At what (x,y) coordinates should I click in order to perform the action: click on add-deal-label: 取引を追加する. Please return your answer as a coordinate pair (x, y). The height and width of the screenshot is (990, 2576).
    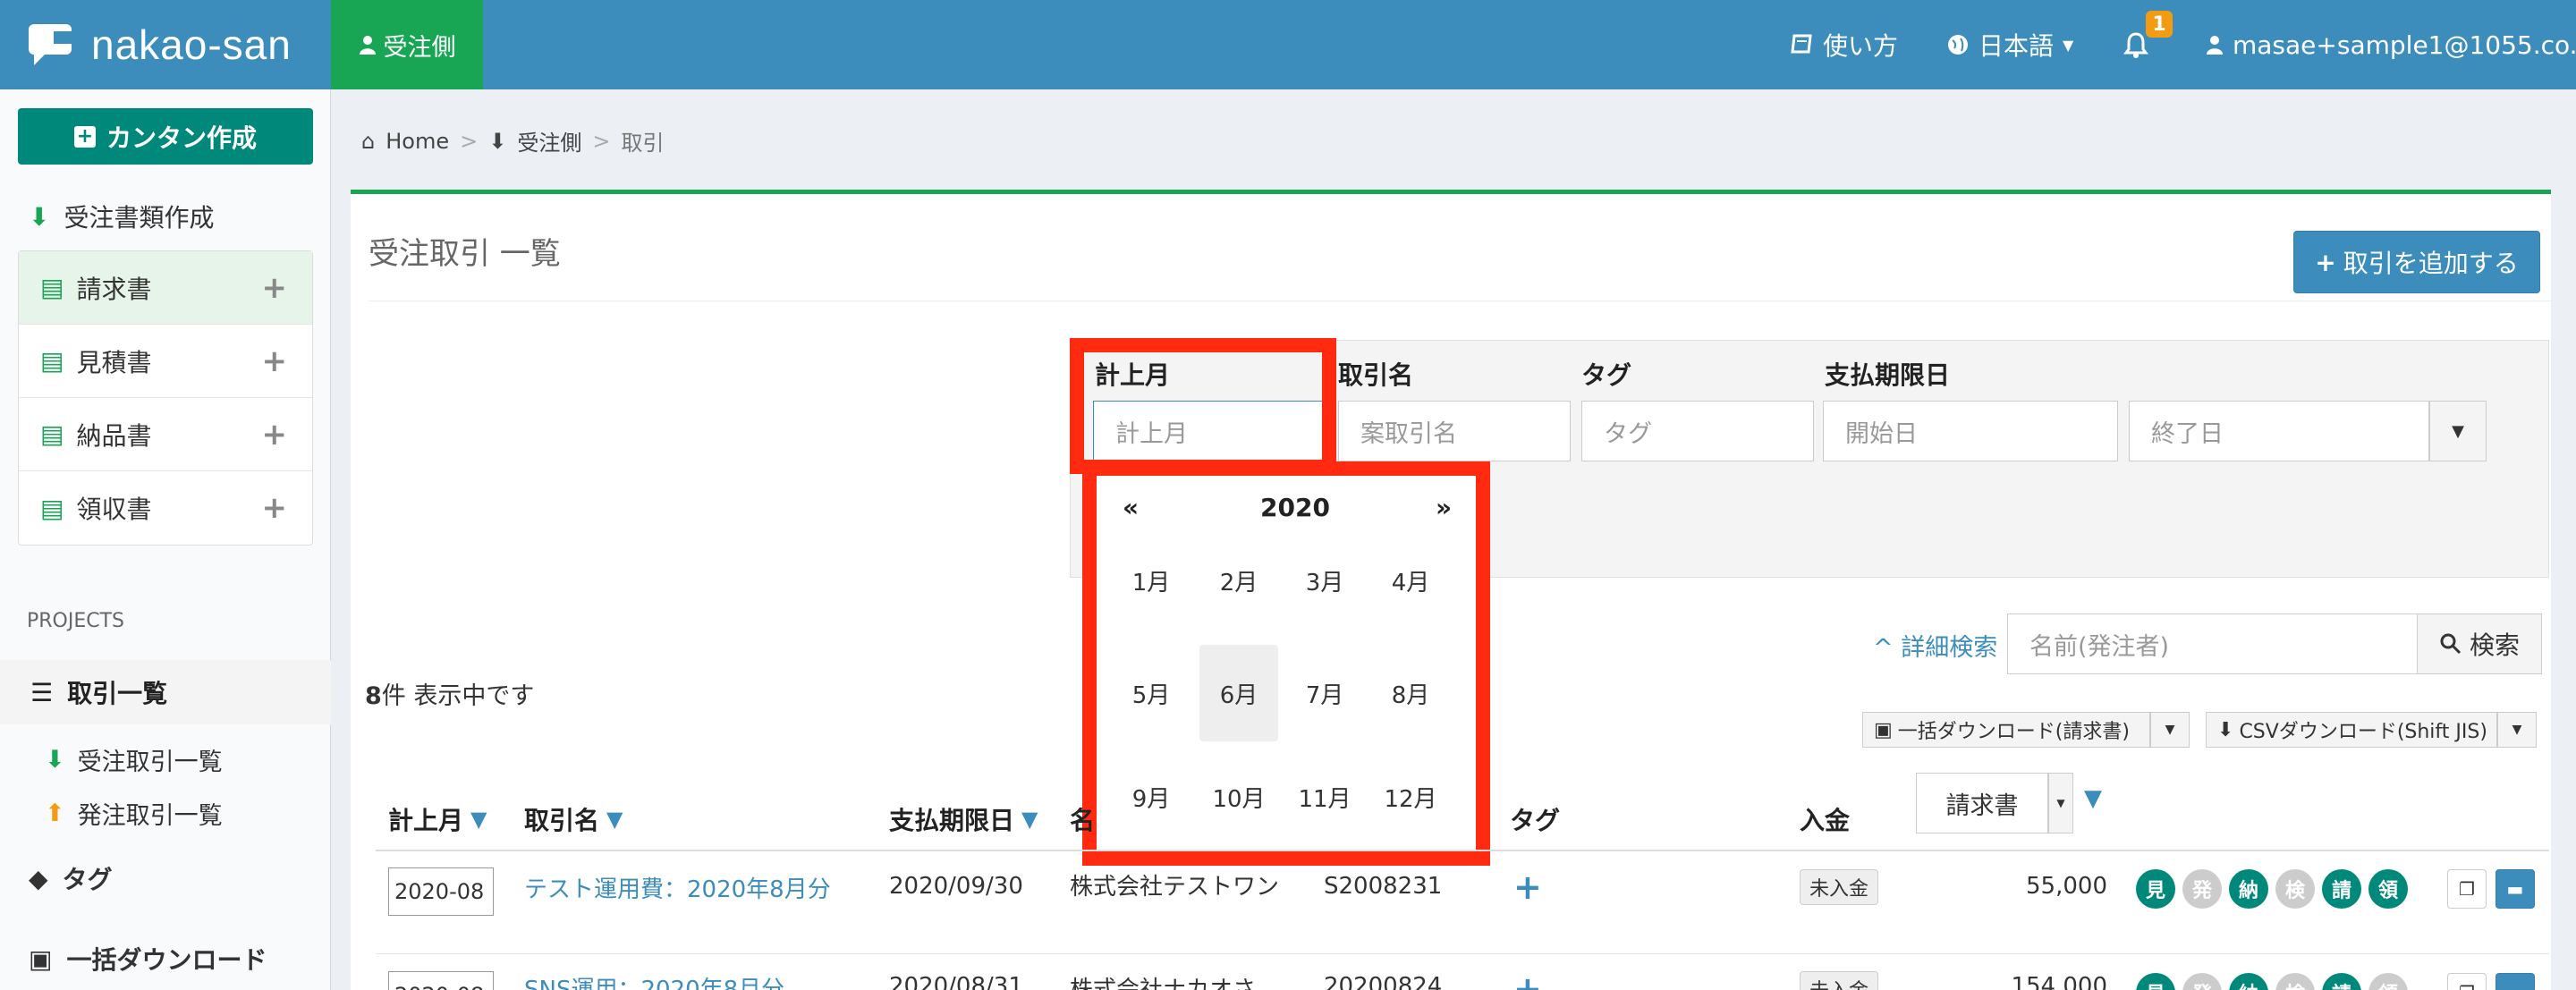
    Looking at the image, I should click on (2431, 263).